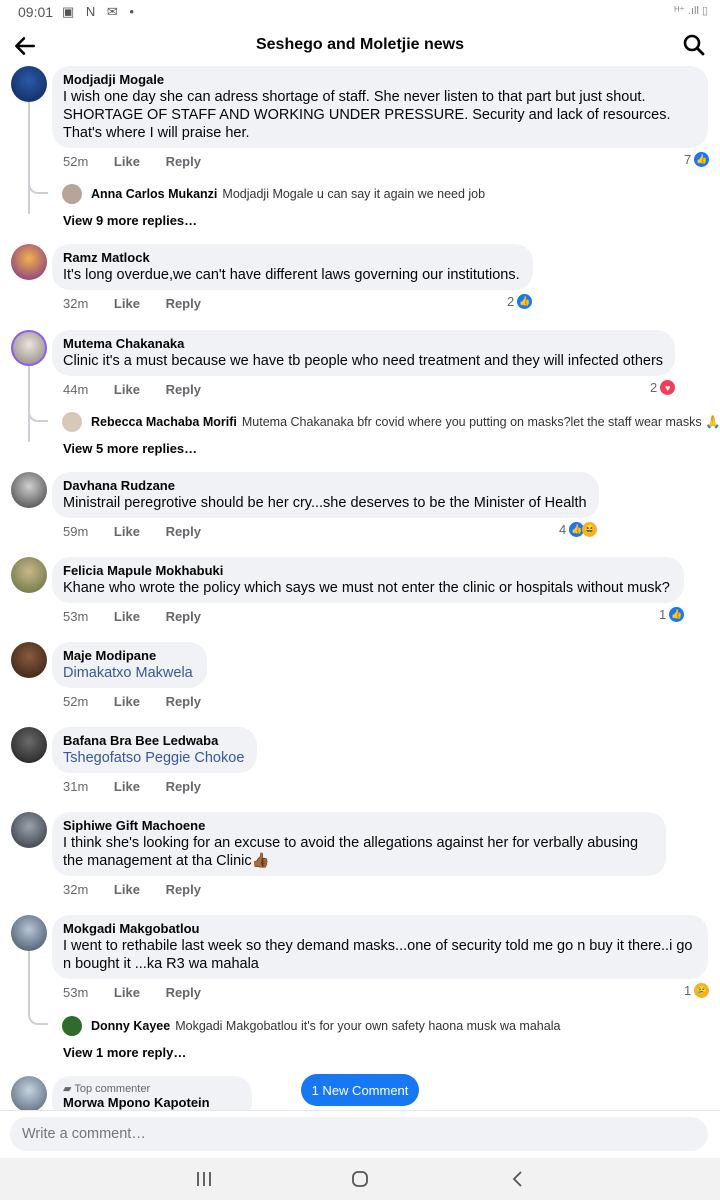  I want to click on comment-time: 44m, so click(76, 389).